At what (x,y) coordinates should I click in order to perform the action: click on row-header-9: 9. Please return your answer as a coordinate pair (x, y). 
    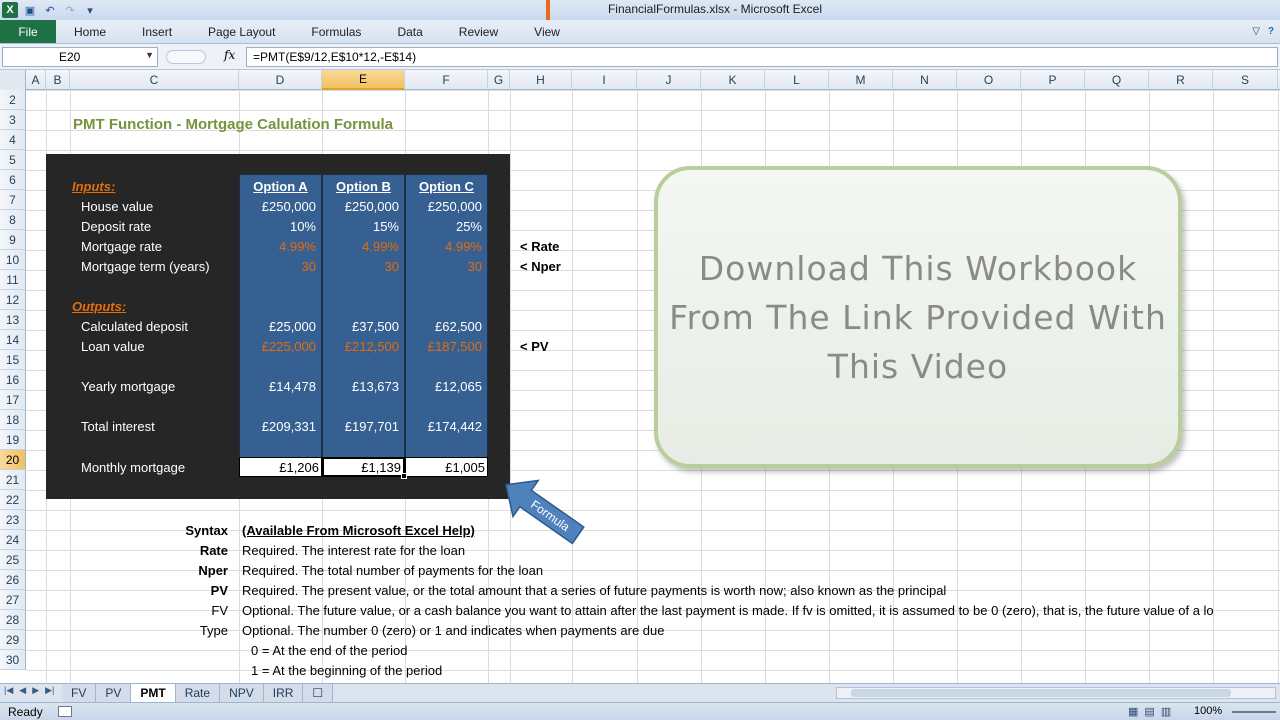
    Looking at the image, I should click on (13, 240).